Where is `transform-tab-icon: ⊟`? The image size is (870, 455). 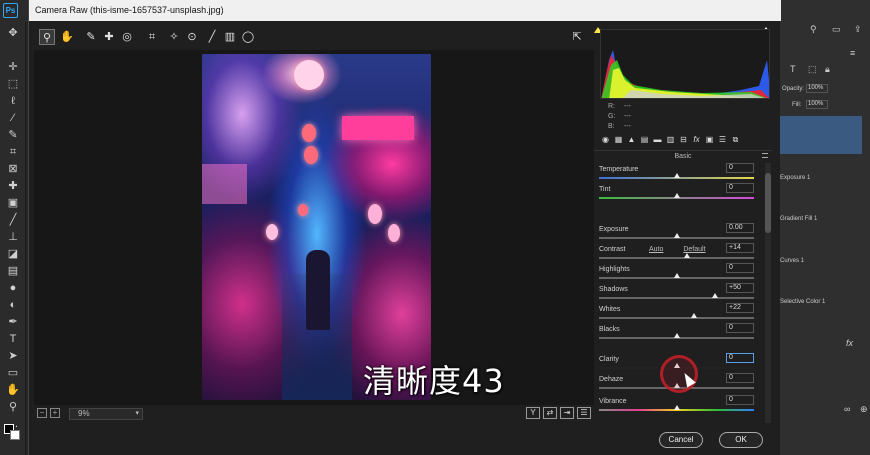 transform-tab-icon: ⊟ is located at coordinates (683, 139).